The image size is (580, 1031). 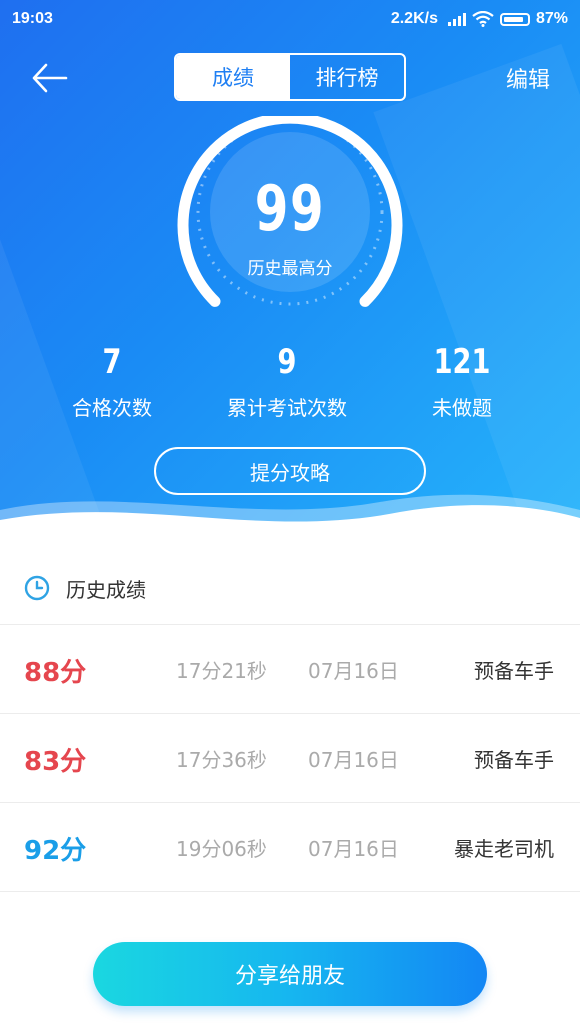 What do you see at coordinates (32, 18) in the screenshot?
I see `status-time: 19:03` at bounding box center [32, 18].